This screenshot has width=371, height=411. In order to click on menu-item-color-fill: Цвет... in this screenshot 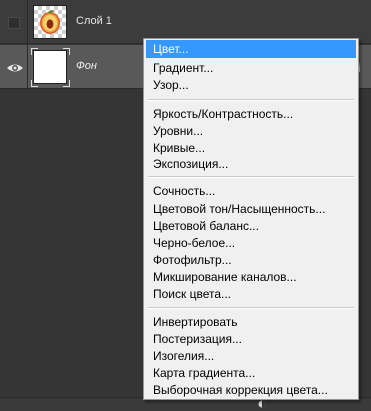, I will do `click(251, 49)`.